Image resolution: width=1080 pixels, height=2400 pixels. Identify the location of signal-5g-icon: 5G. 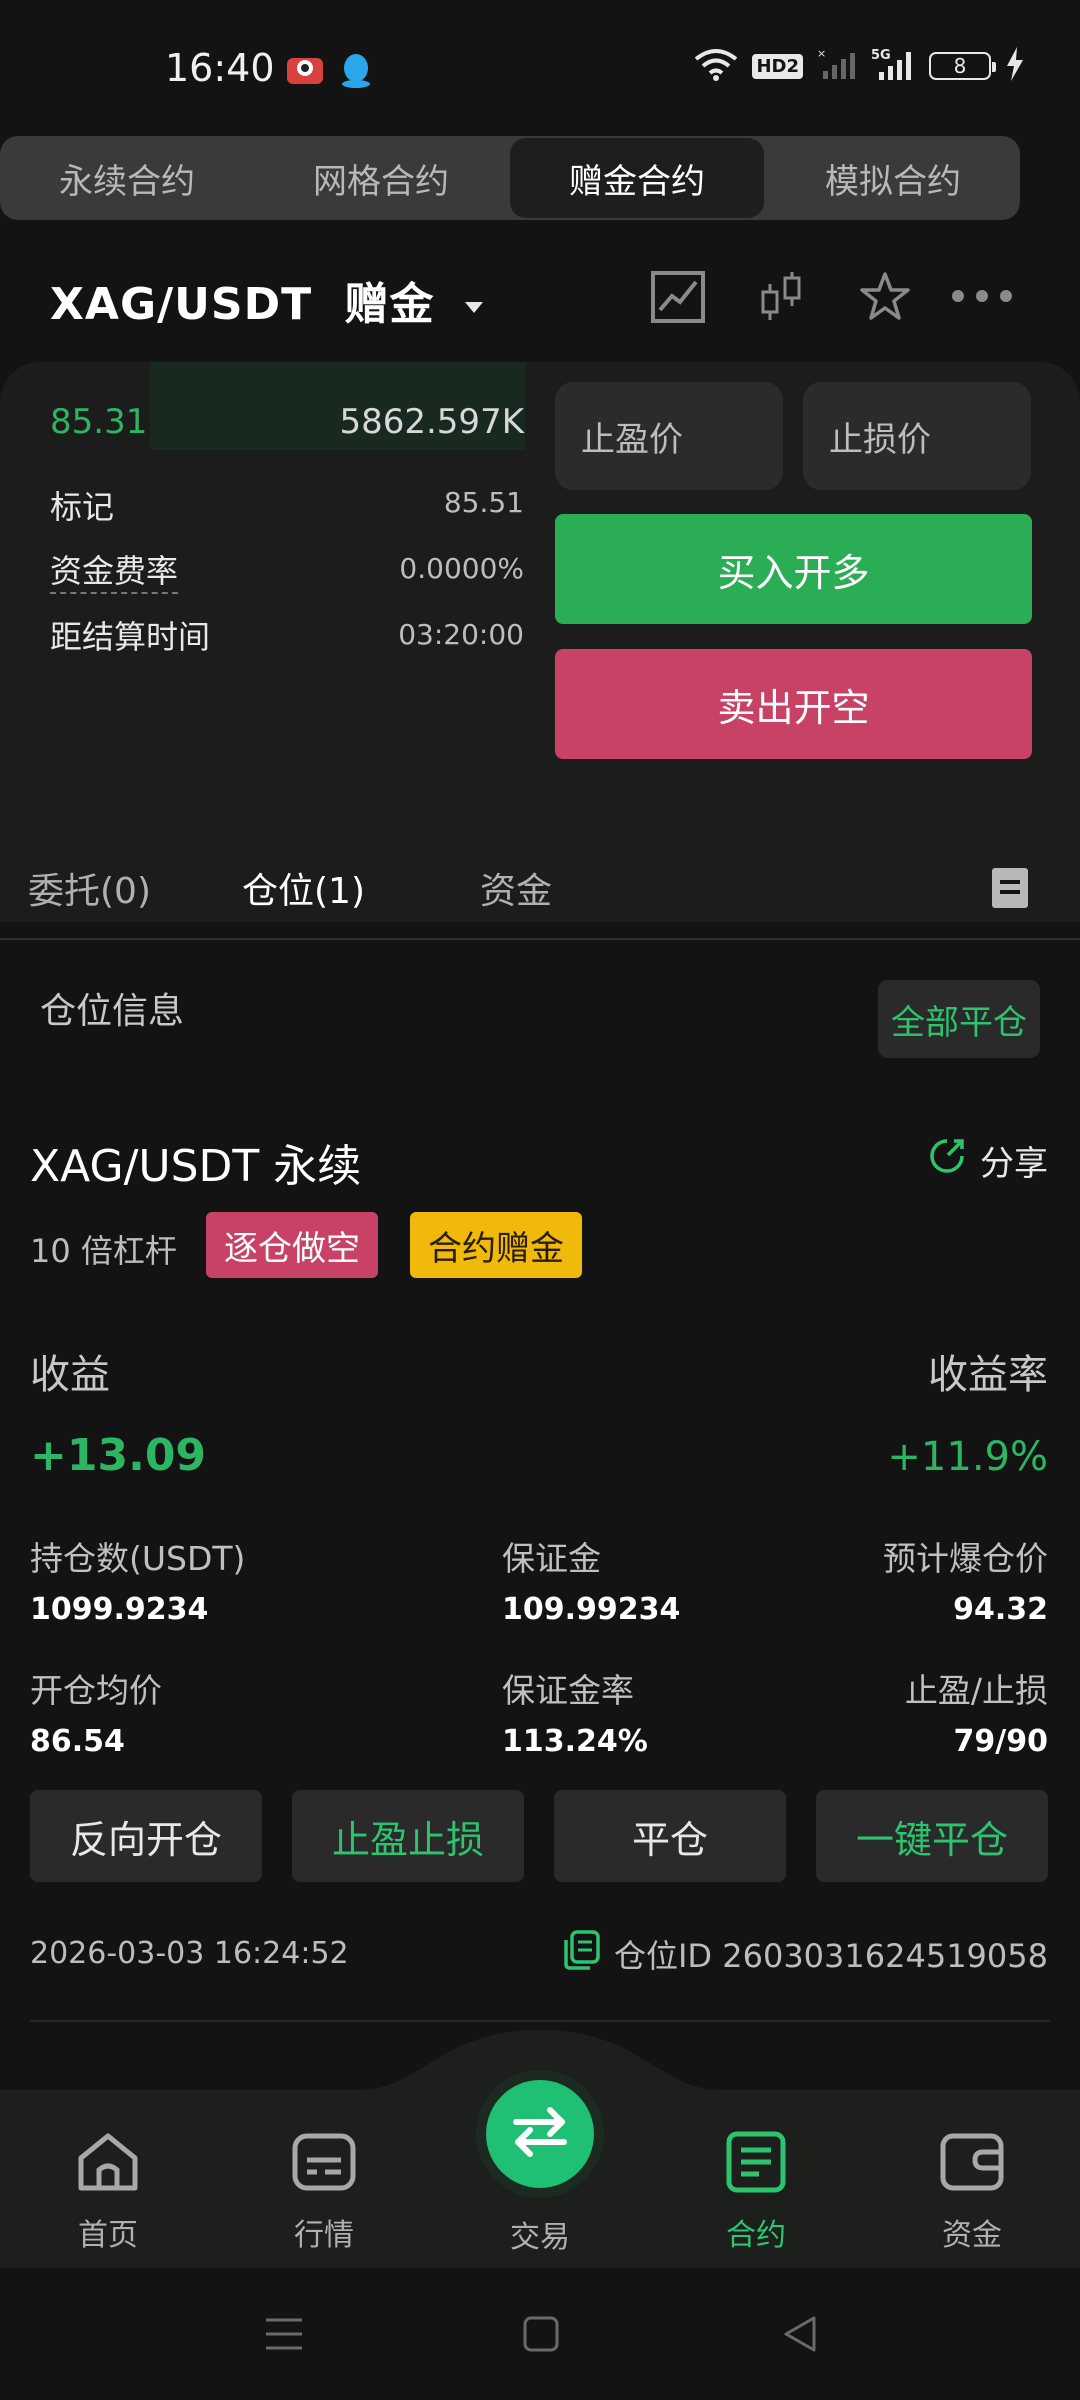
(893, 66).